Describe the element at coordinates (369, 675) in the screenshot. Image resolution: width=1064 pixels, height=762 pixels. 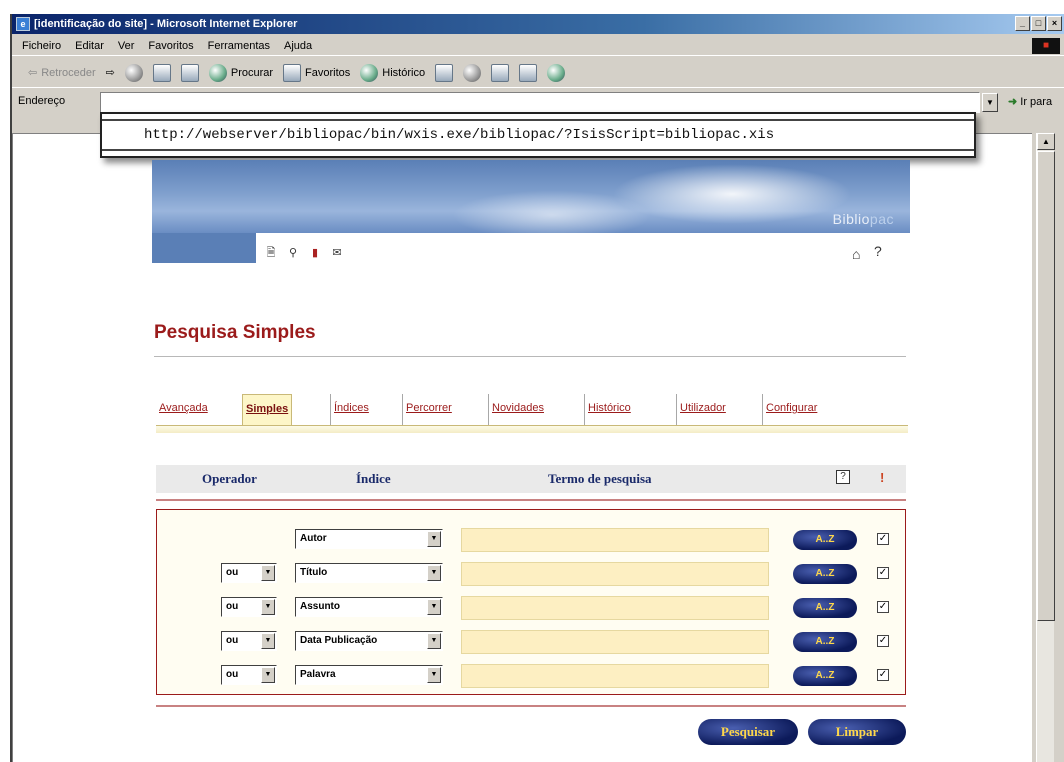
I see `index-select: Palavra ▼` at that location.